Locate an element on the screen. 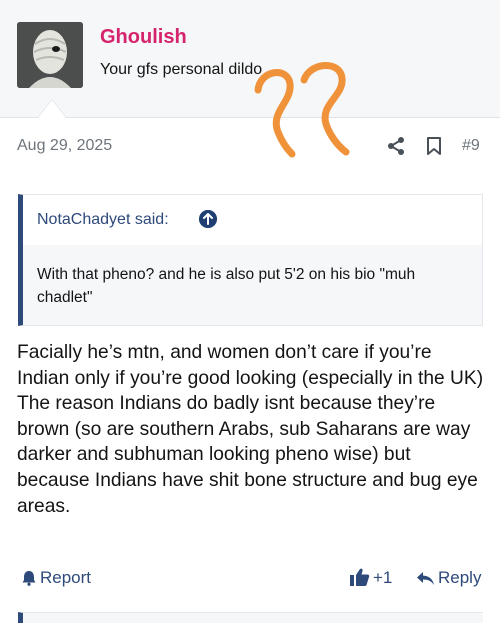 Image resolution: width=500 pixels, height=623 pixels. user-arrow is located at coordinates (52, 109).